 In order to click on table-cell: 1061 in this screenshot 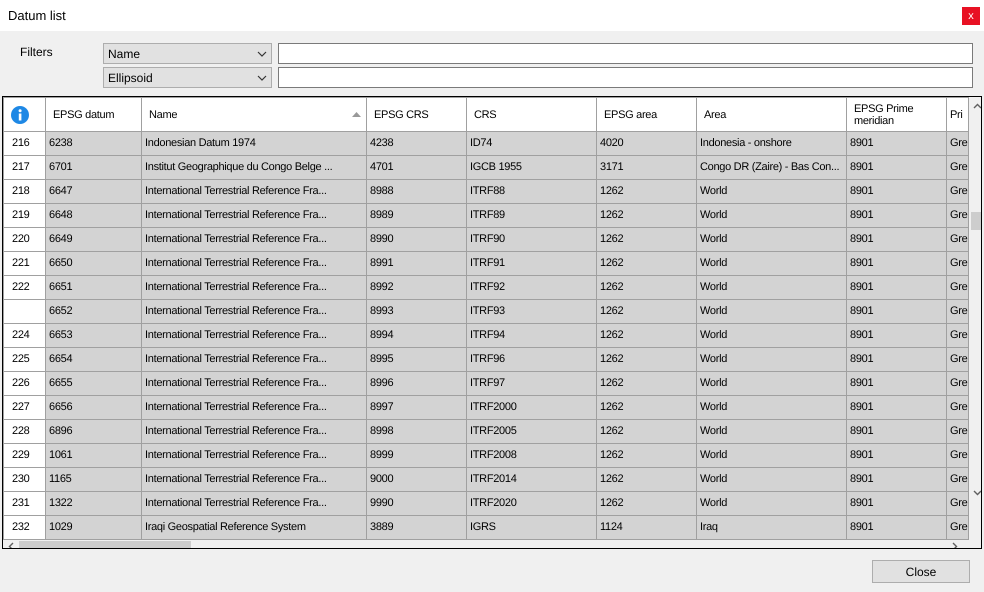, I will do `click(94, 456)`.